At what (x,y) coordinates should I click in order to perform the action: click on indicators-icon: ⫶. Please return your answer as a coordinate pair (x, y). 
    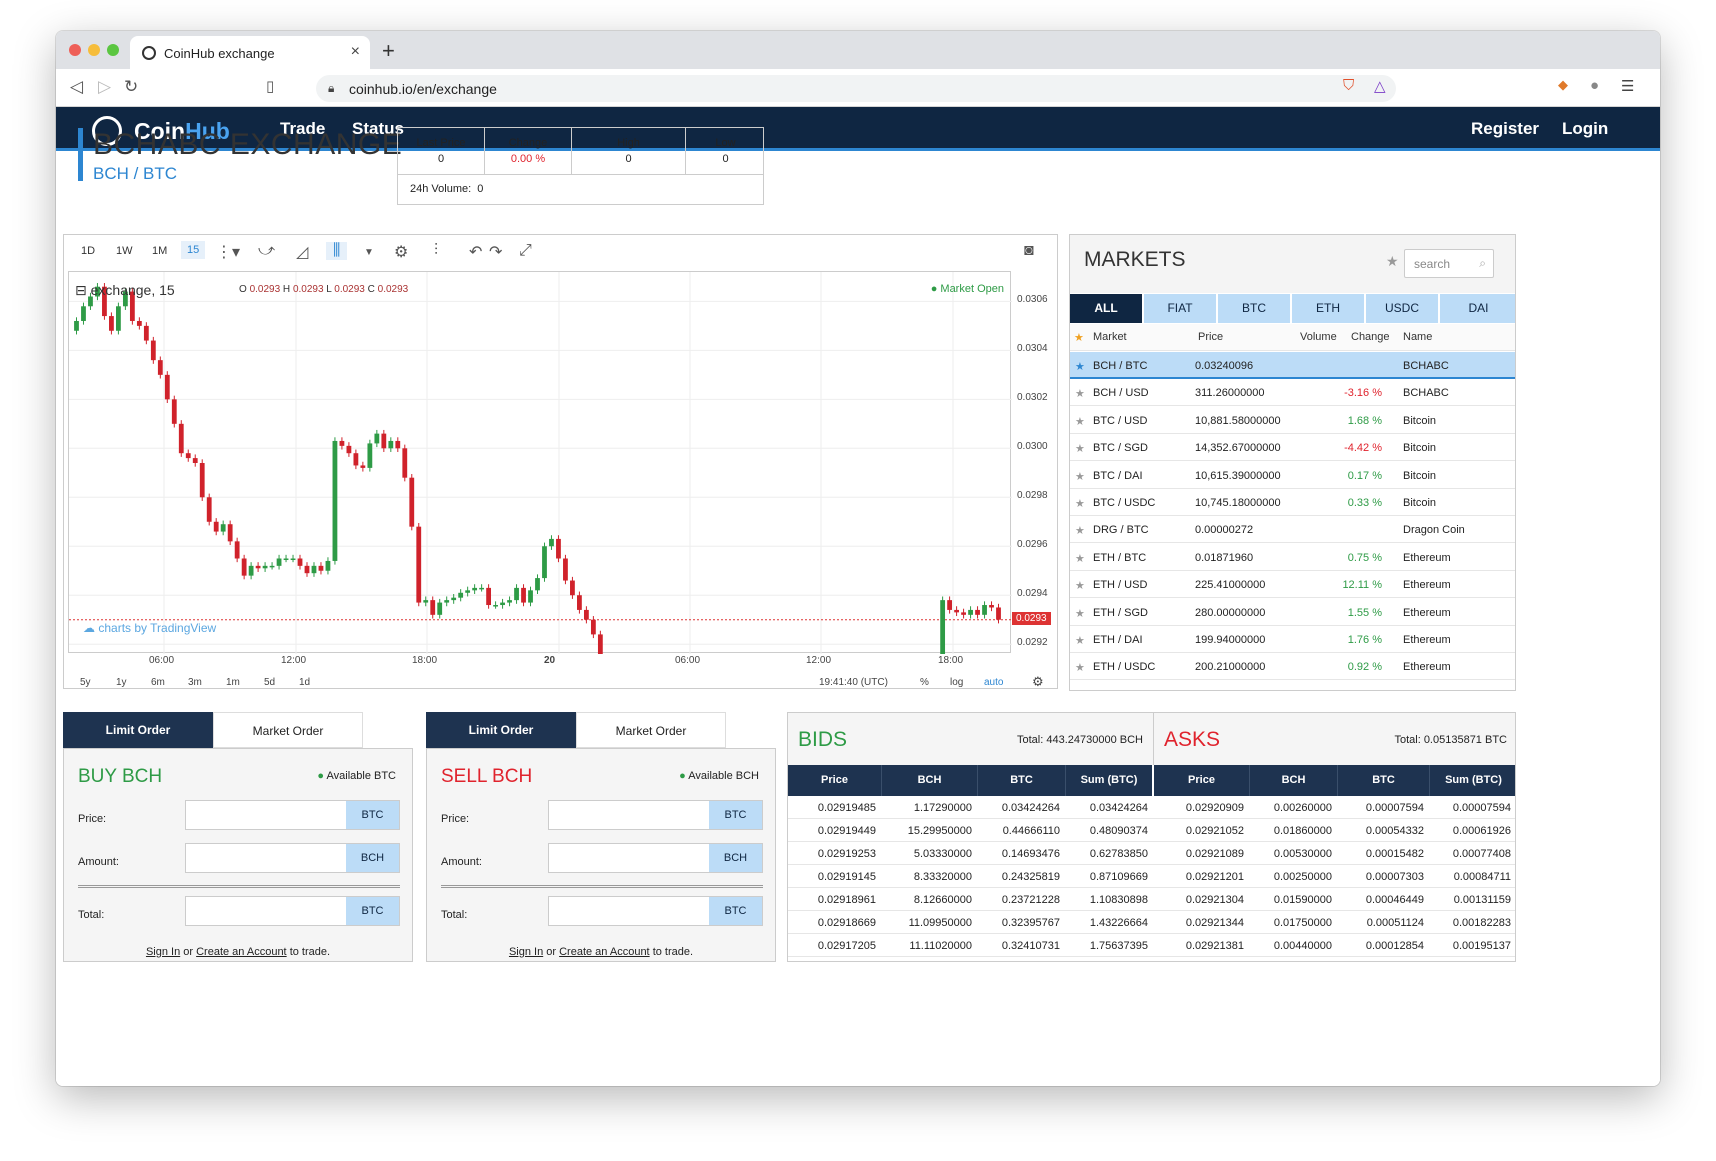
    Looking at the image, I should click on (436, 251).